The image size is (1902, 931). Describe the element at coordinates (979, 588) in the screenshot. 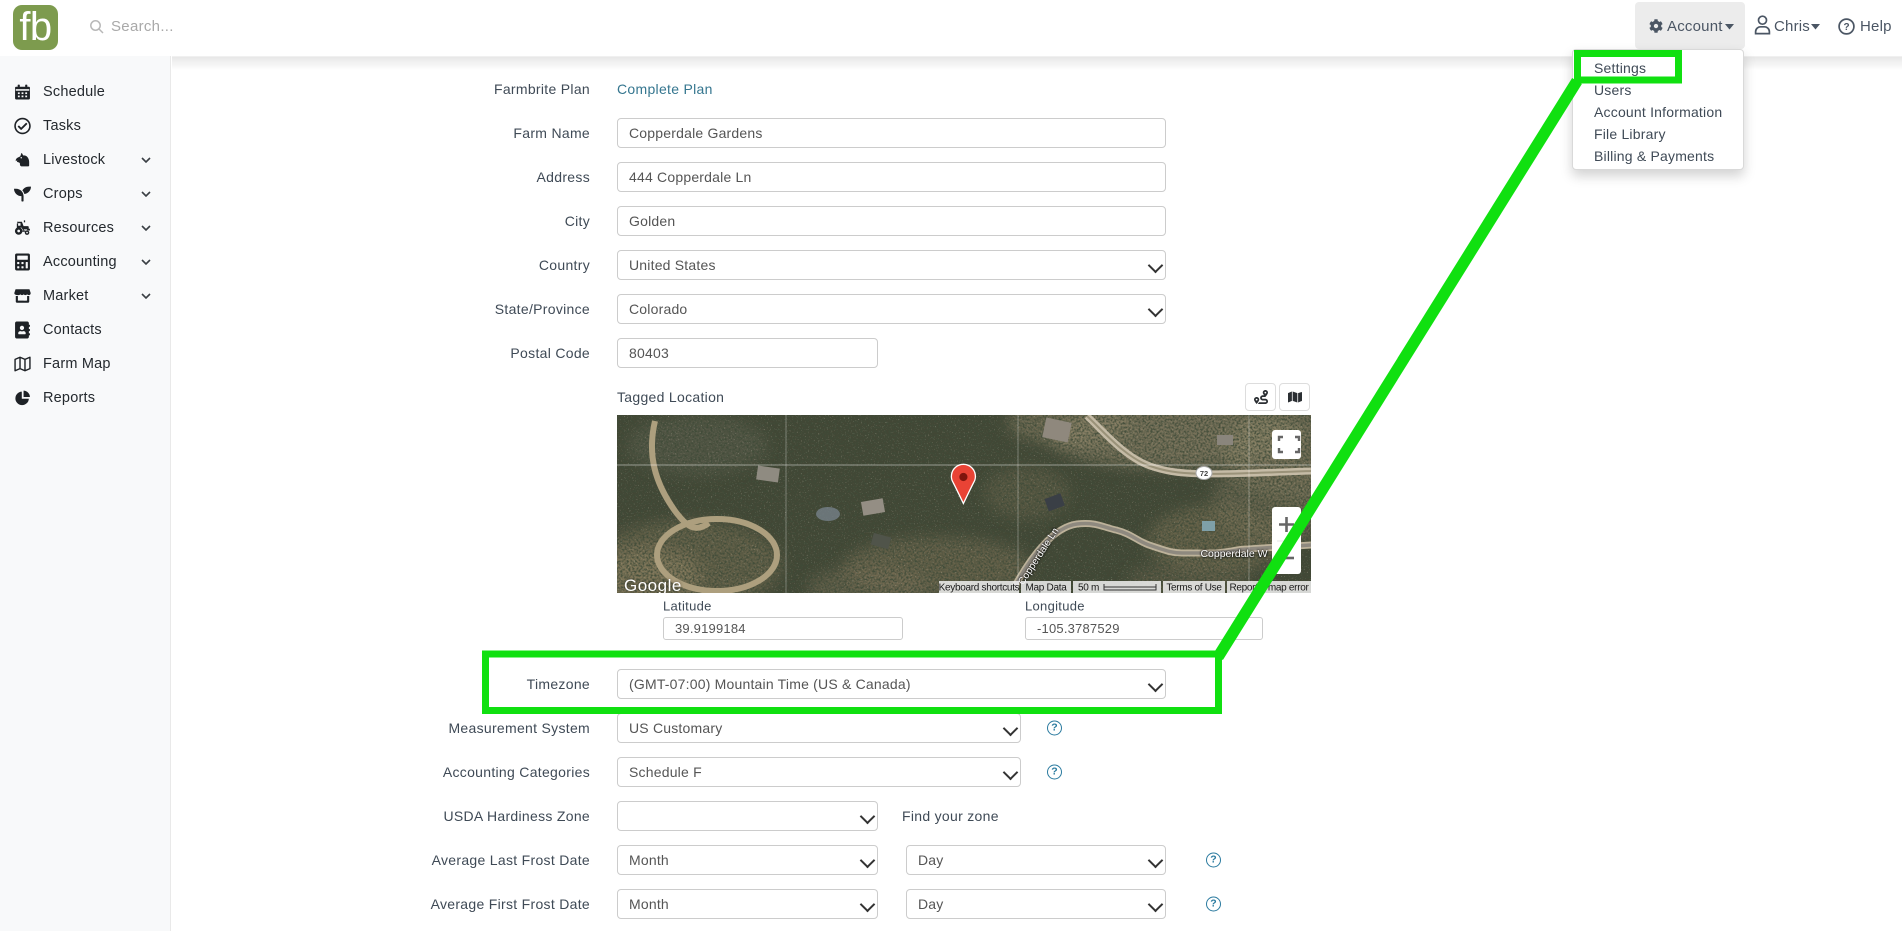

I see `svg-text: Keyboard shortcuts` at that location.